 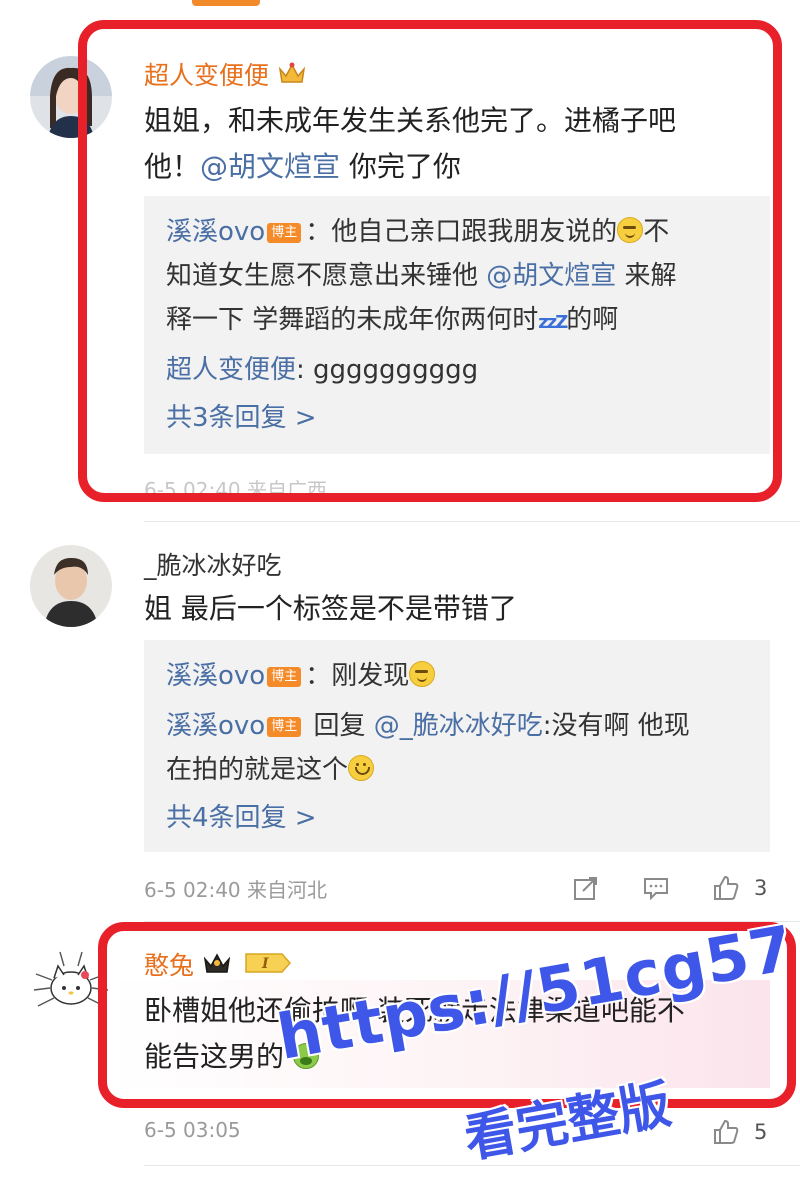 What do you see at coordinates (213, 564) in the screenshot?
I see `username: _脆冰冰好吃` at bounding box center [213, 564].